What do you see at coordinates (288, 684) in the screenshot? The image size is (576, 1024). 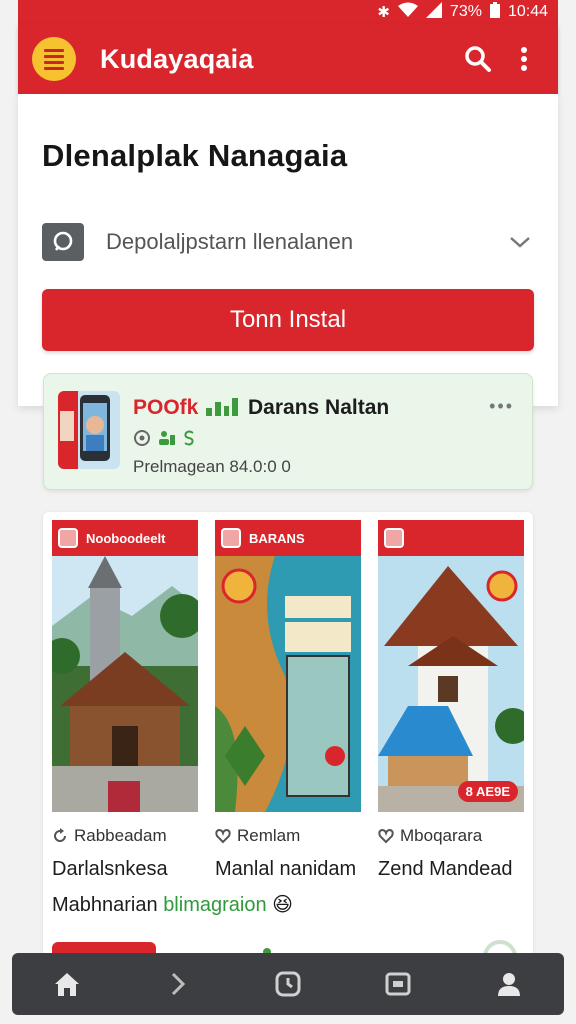 I see `map-image` at bounding box center [288, 684].